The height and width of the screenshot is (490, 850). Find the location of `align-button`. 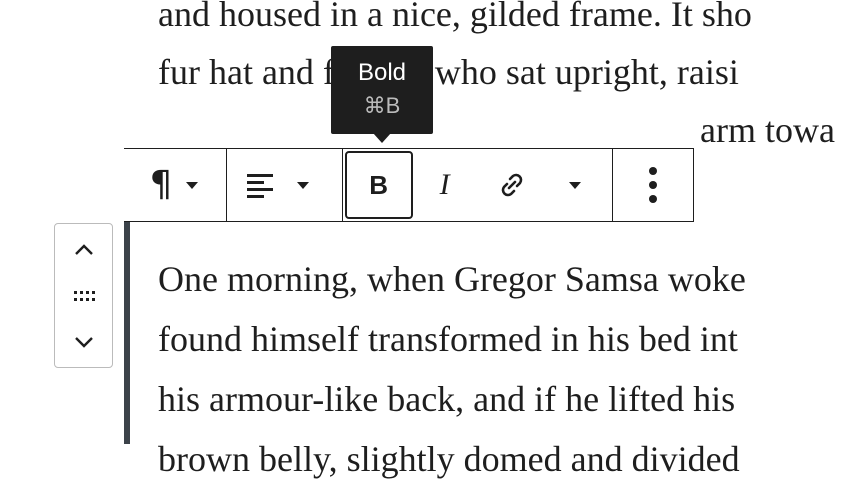

align-button is located at coordinates (277, 185).